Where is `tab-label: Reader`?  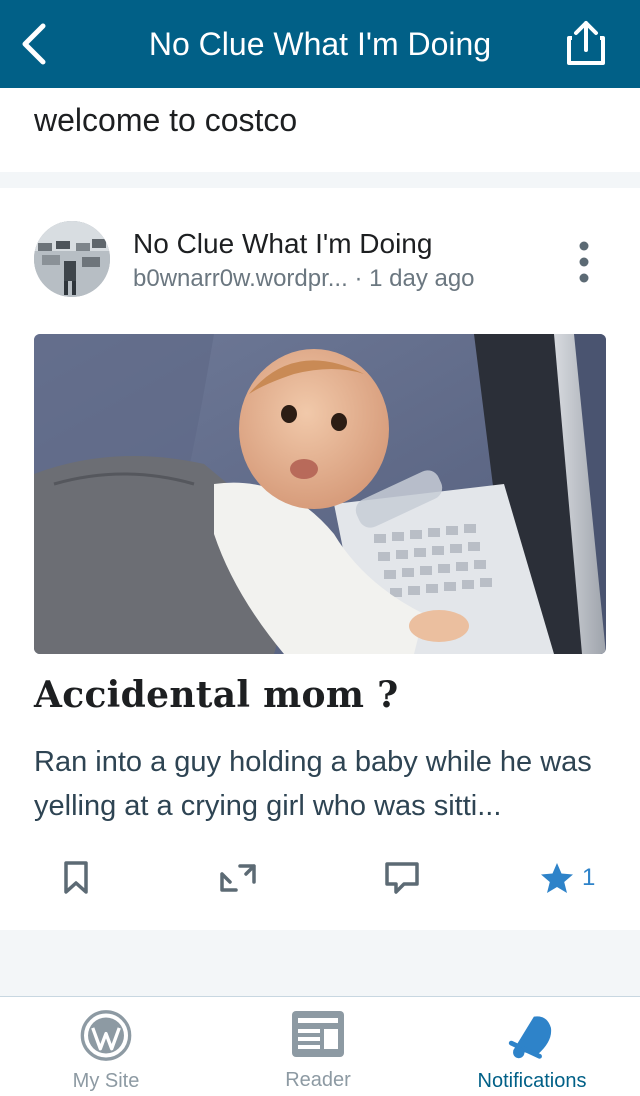
tab-label: Reader is located at coordinates (318, 1080).